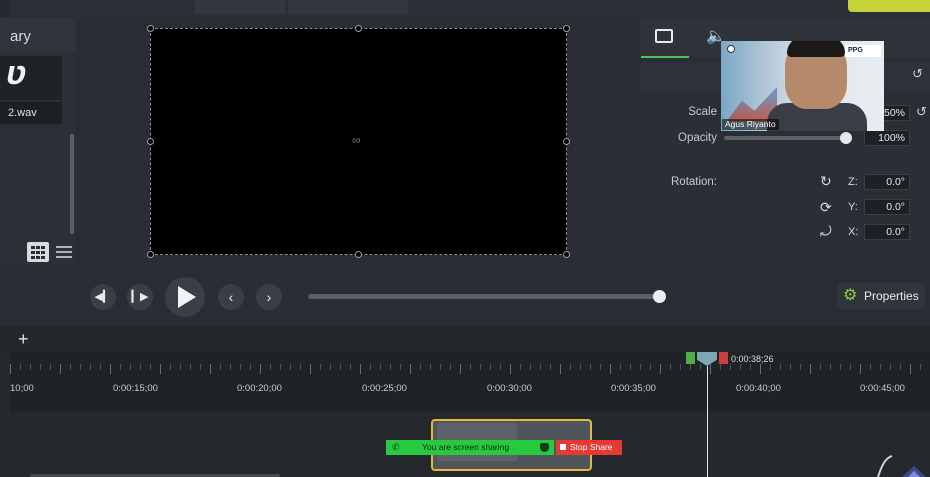 Image resolution: width=930 pixels, height=477 pixels. I want to click on visual-properties-film-icon, so click(664, 36).